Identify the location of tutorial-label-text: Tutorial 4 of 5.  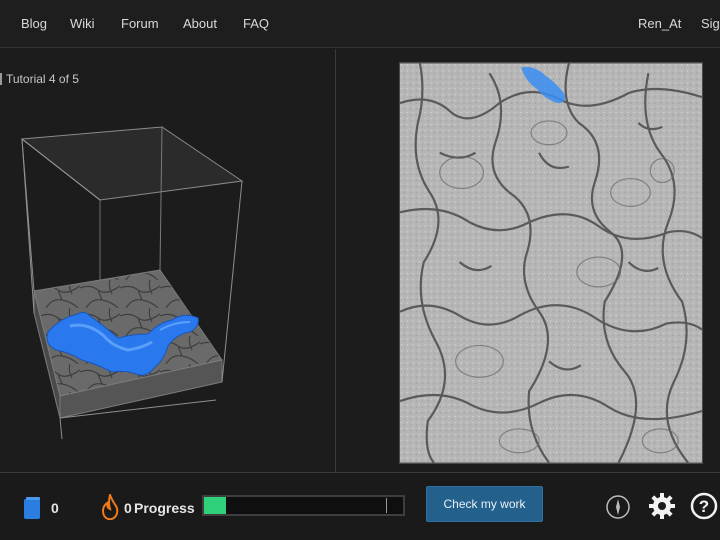
(42, 79).